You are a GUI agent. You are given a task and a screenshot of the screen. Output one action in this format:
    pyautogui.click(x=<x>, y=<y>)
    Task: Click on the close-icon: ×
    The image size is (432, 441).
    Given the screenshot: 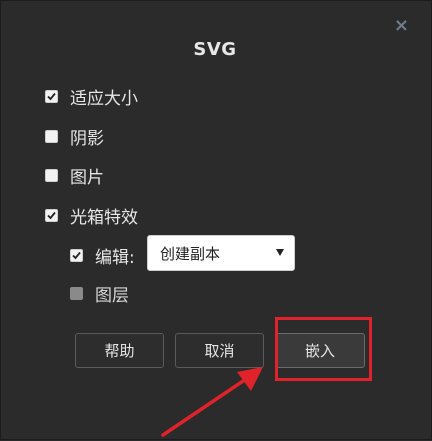 What is the action you would take?
    pyautogui.click(x=401, y=26)
    